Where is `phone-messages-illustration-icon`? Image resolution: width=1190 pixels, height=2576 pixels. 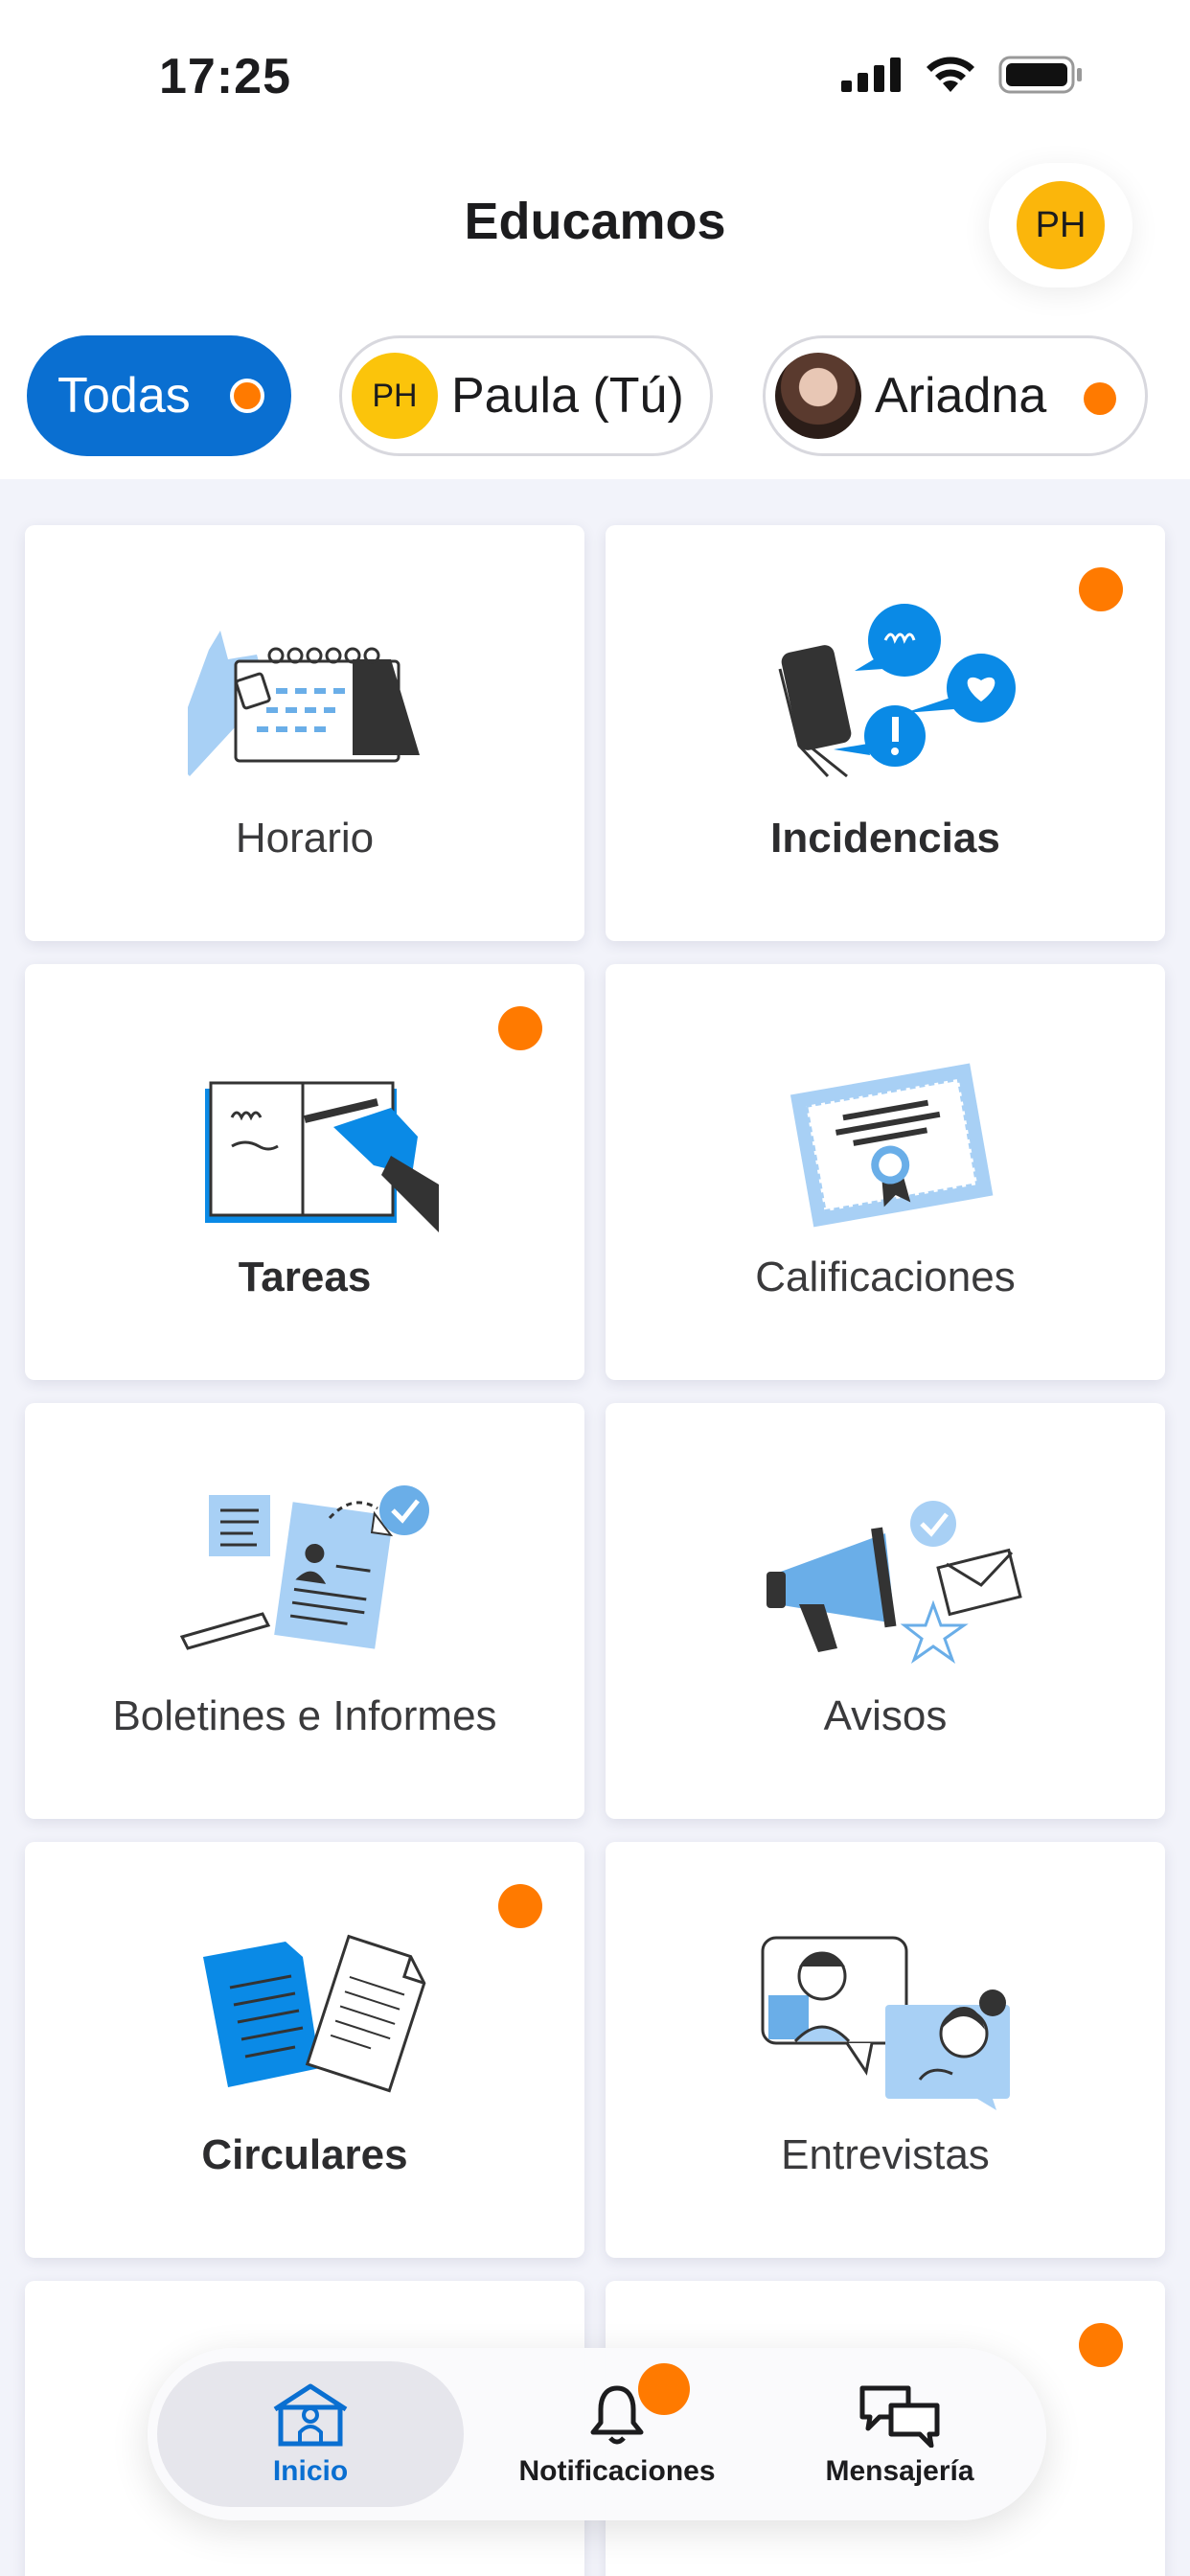 phone-messages-illustration-icon is located at coordinates (886, 698).